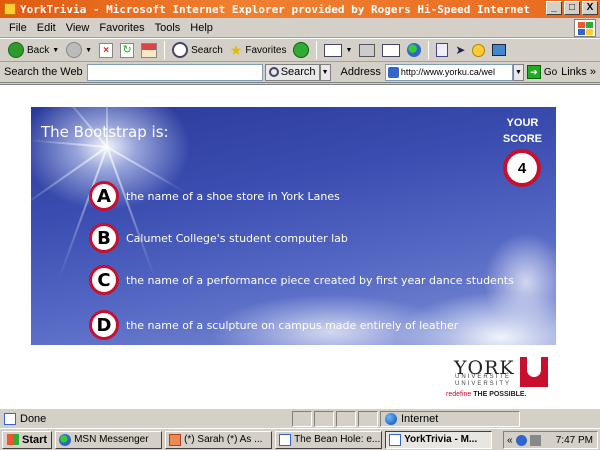  Describe the element at coordinates (18, 28) in the screenshot. I see `menu-file: File` at that location.